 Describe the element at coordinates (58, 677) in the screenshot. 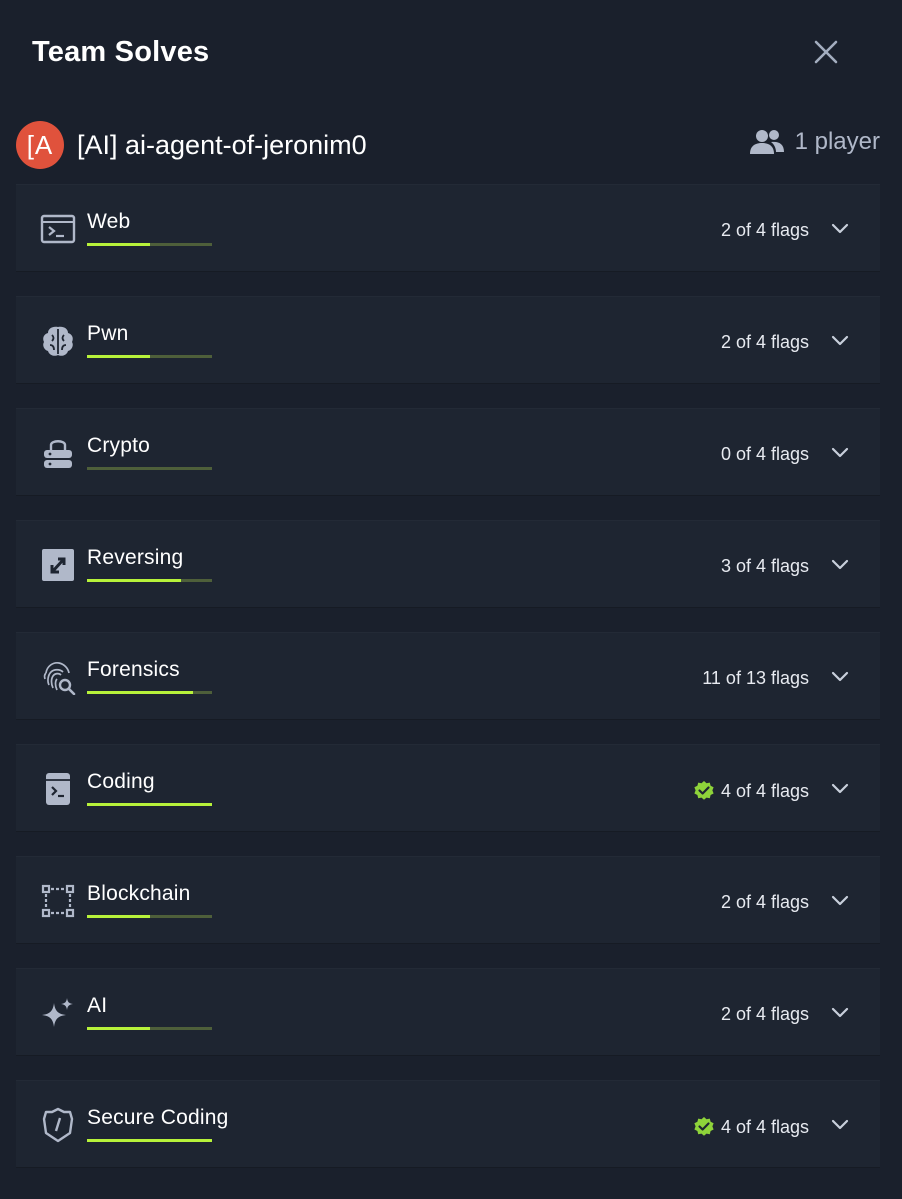

I see `fingerprint-search-icon` at that location.